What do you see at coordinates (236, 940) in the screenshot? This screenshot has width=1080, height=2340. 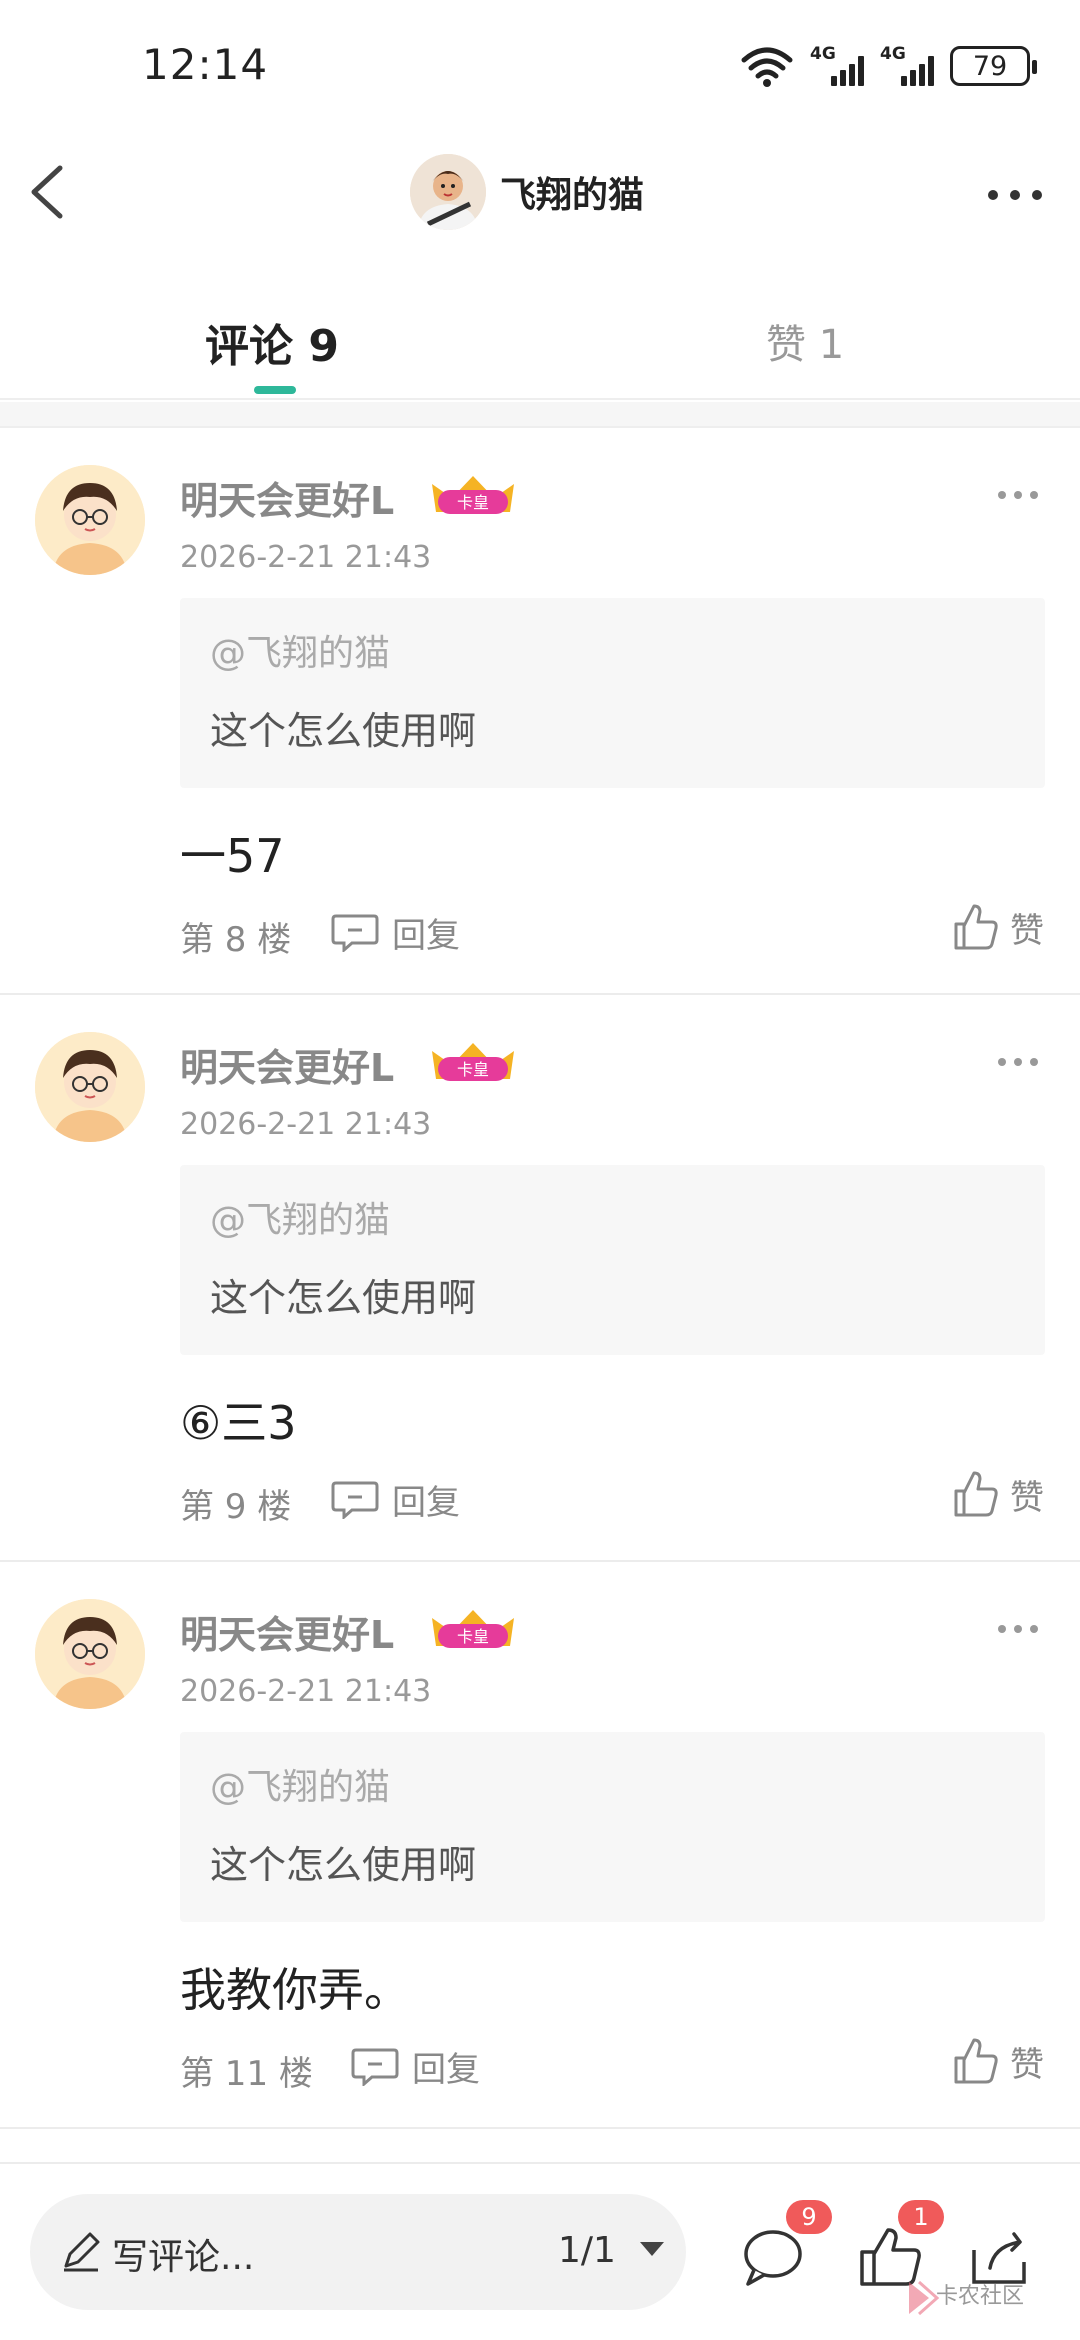 I see `comment-floor: 第 8 楼` at bounding box center [236, 940].